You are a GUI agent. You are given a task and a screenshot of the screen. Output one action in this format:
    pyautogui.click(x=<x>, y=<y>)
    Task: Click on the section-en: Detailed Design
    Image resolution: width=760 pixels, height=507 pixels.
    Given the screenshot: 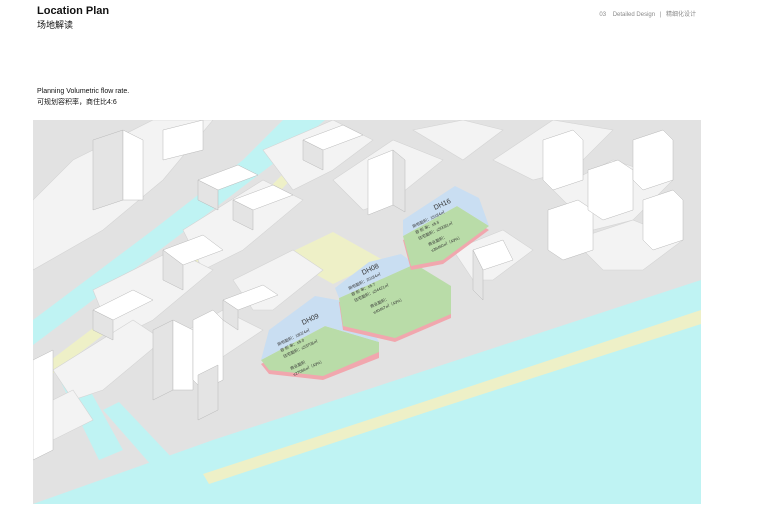 What is the action you would take?
    pyautogui.click(x=634, y=15)
    